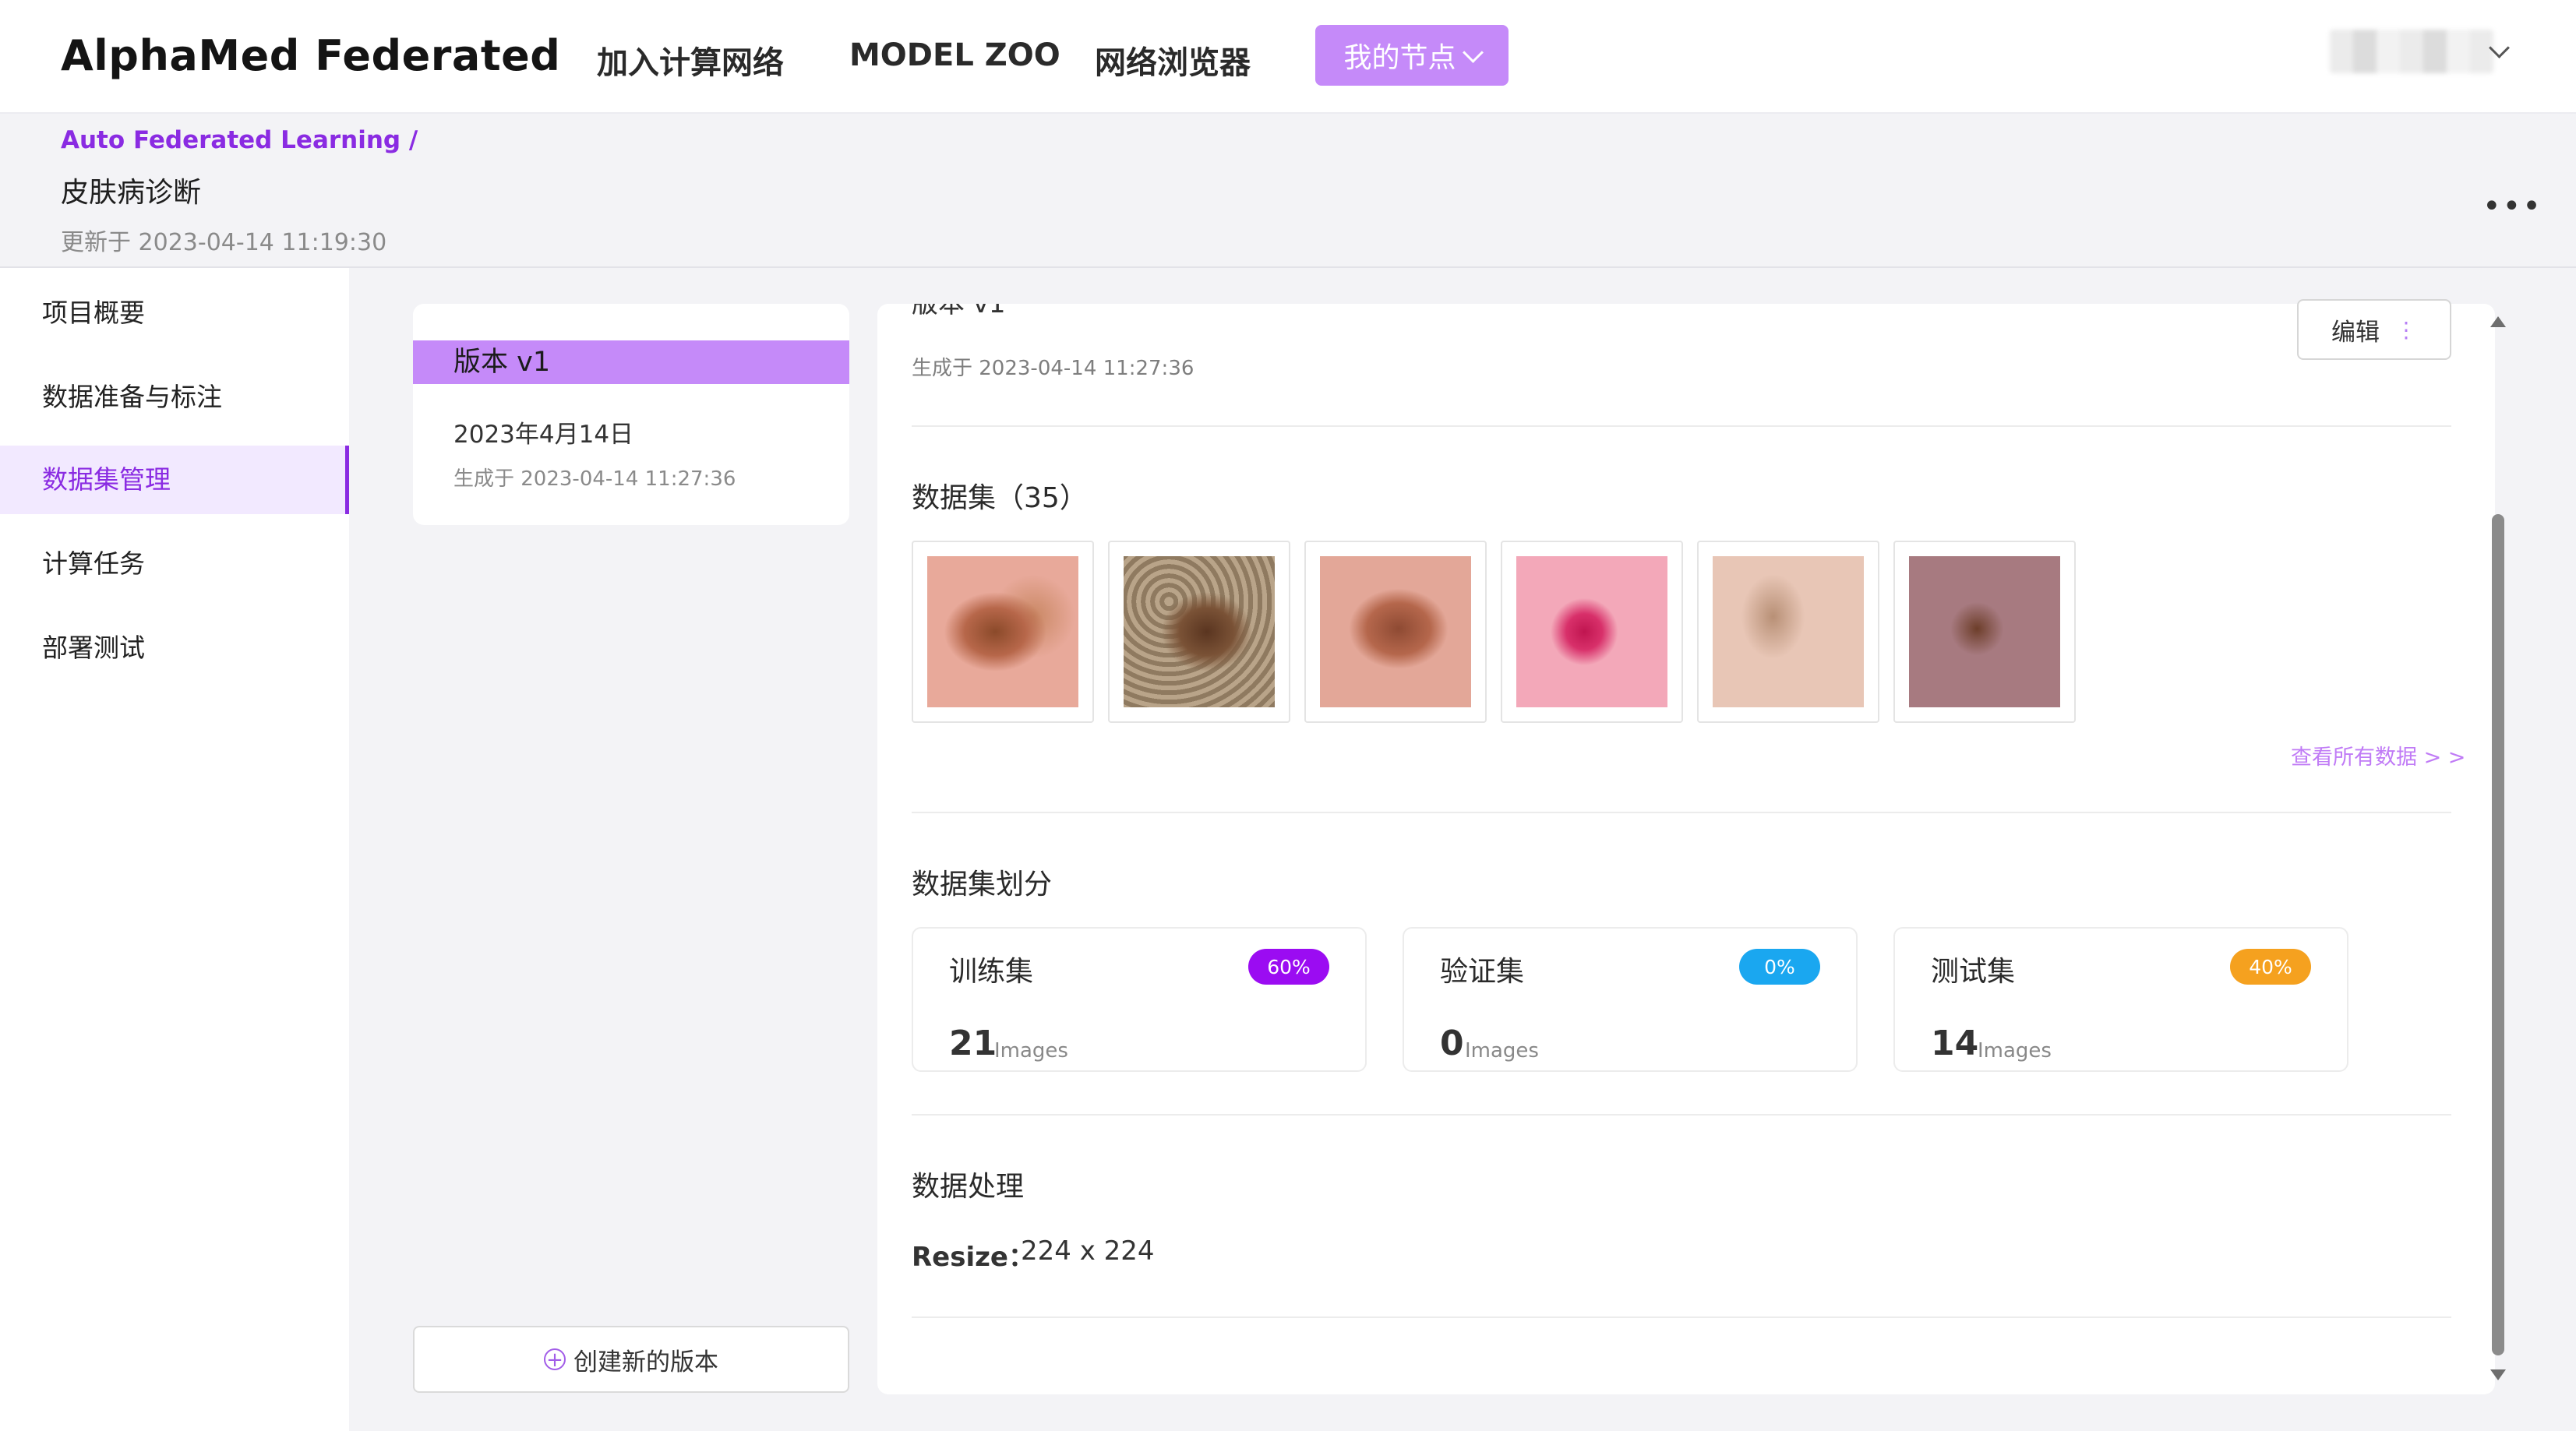 The width and height of the screenshot is (2576, 1431). Describe the element at coordinates (954, 55) in the screenshot. I see `nav-model-zoo: MODEL ZOO` at that location.